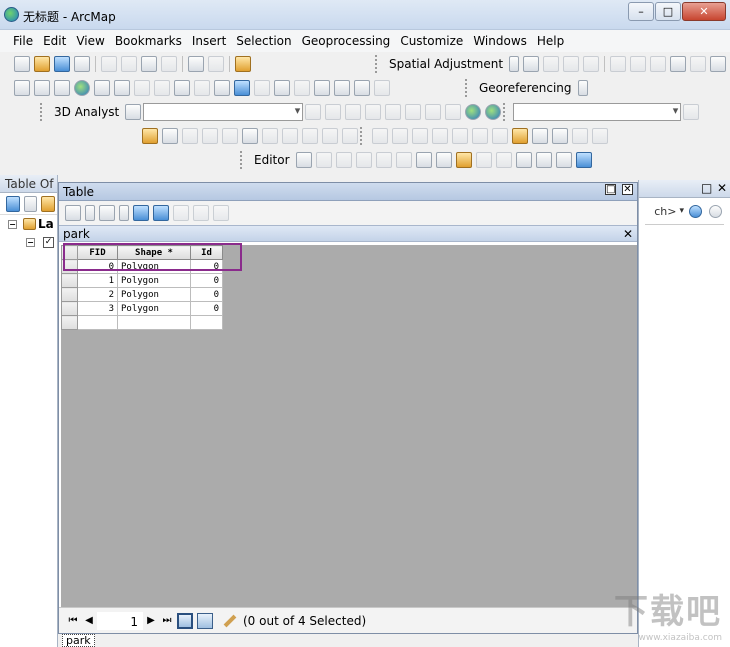 This screenshot has width=730, height=647. What do you see at coordinates (715, 211) in the screenshot?
I see `search-options-icon` at bounding box center [715, 211].